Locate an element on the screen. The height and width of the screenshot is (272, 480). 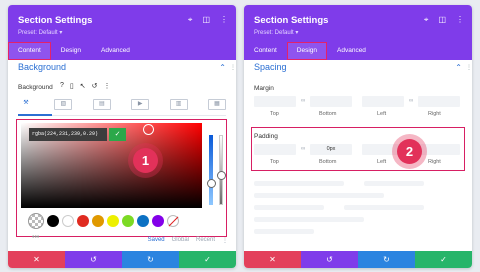
padding-bottom-input: 0px is located at coordinates (331, 149).